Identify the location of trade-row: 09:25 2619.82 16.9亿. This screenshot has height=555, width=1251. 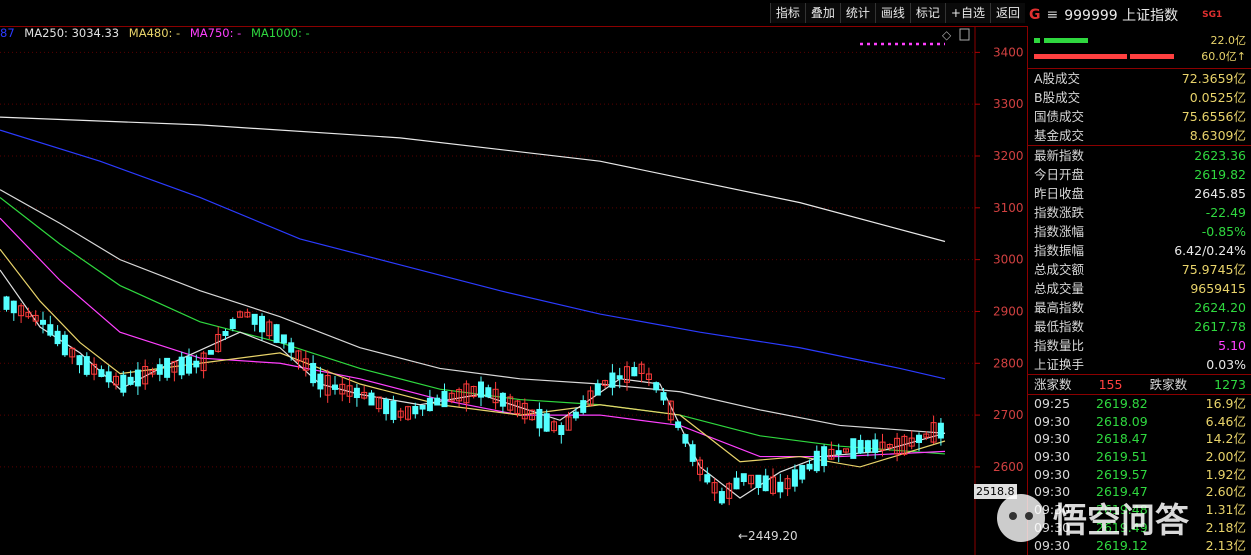
(1139, 404).